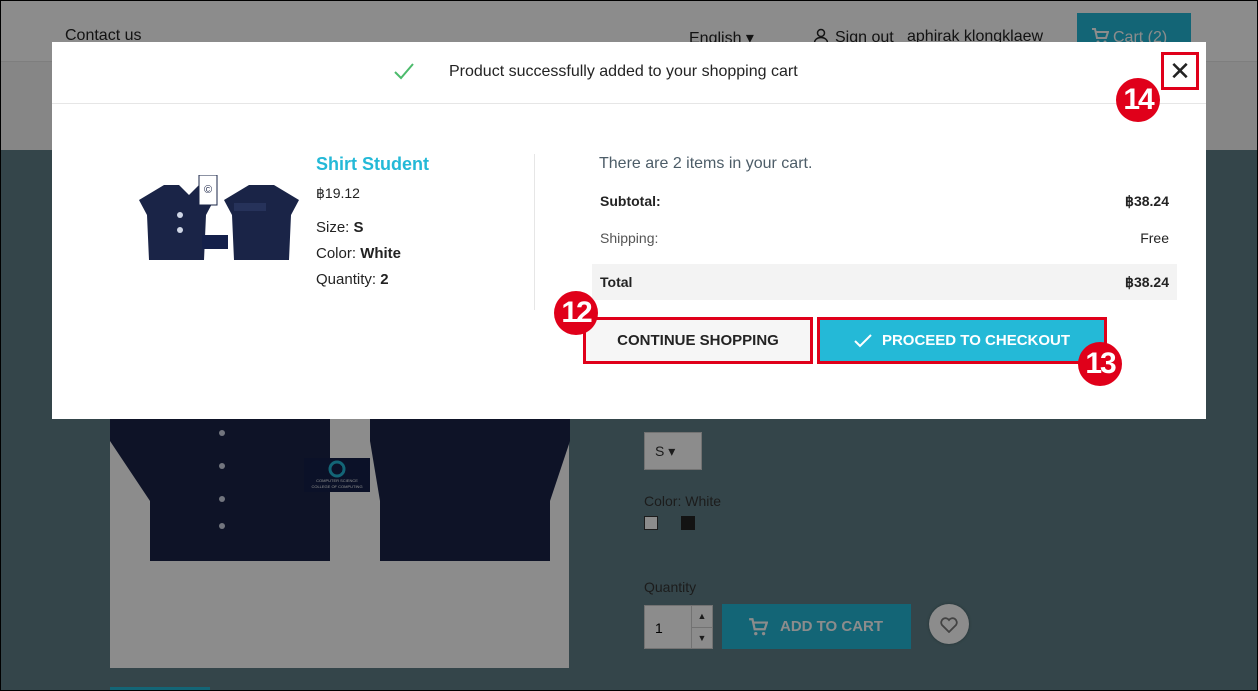  I want to click on product-quantity: Quantity: 2, so click(352, 279).